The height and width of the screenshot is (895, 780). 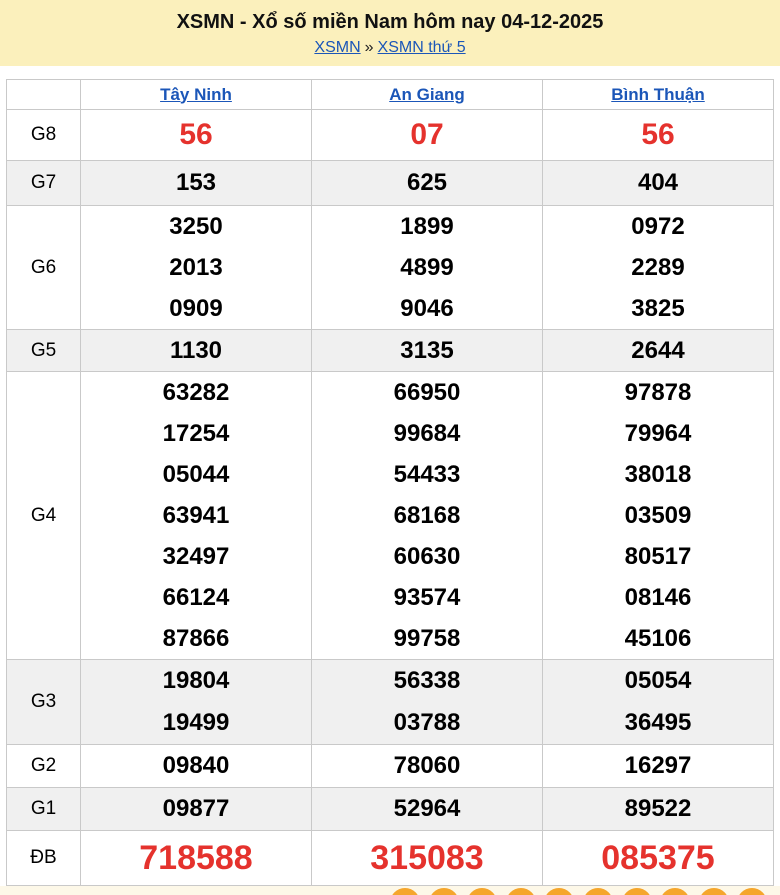 I want to click on prize-number: 56, so click(x=196, y=134).